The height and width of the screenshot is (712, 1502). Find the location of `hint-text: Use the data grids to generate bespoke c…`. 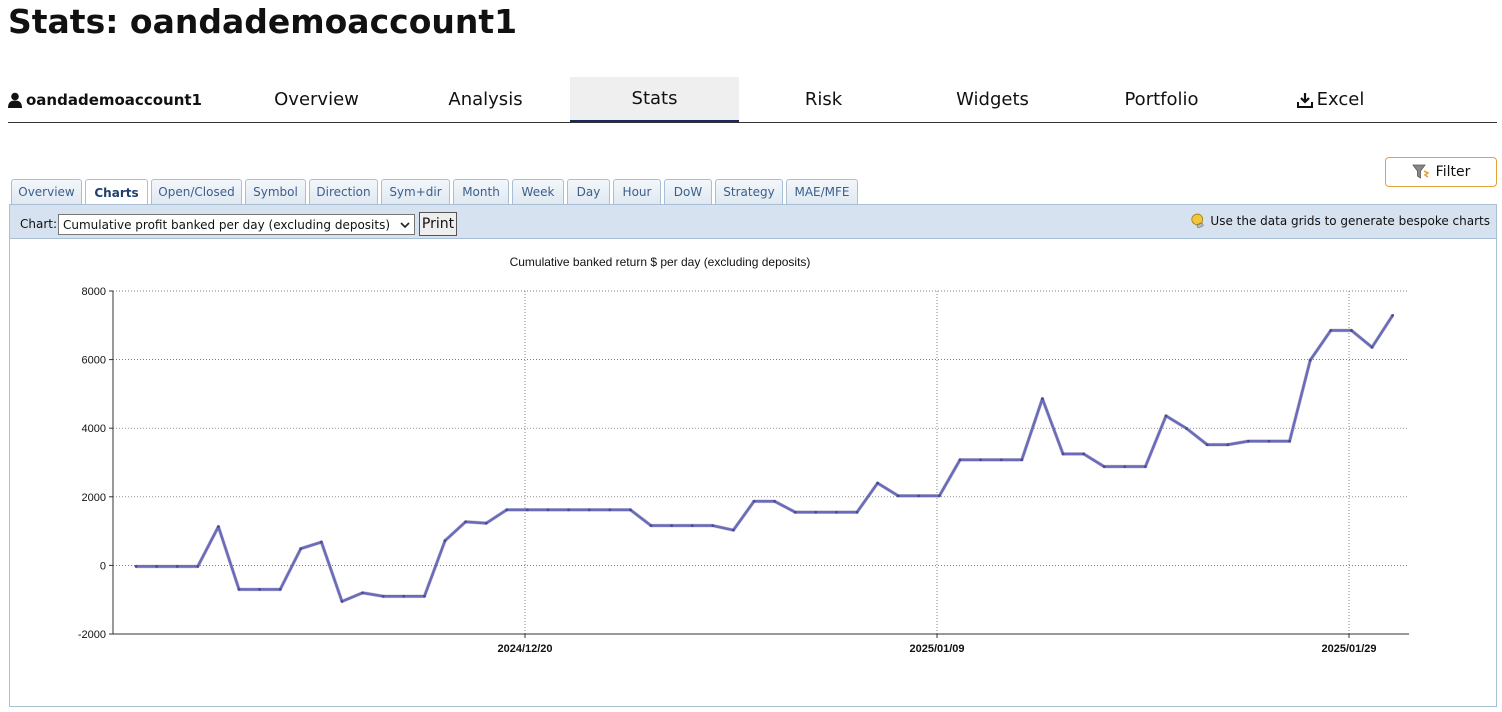

hint-text: Use the data grids to generate bespoke c… is located at coordinates (1350, 221).